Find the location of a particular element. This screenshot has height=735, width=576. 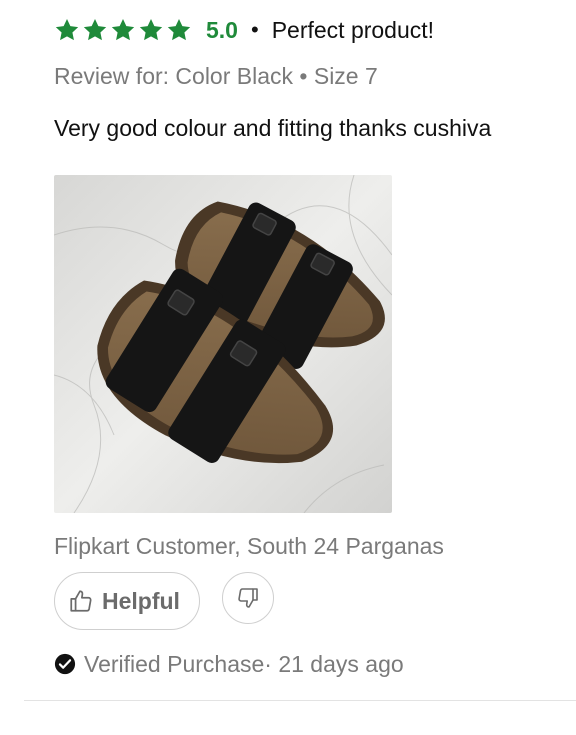

verified-purchase: Verified Purchase · 21 days ago is located at coordinates (229, 664).